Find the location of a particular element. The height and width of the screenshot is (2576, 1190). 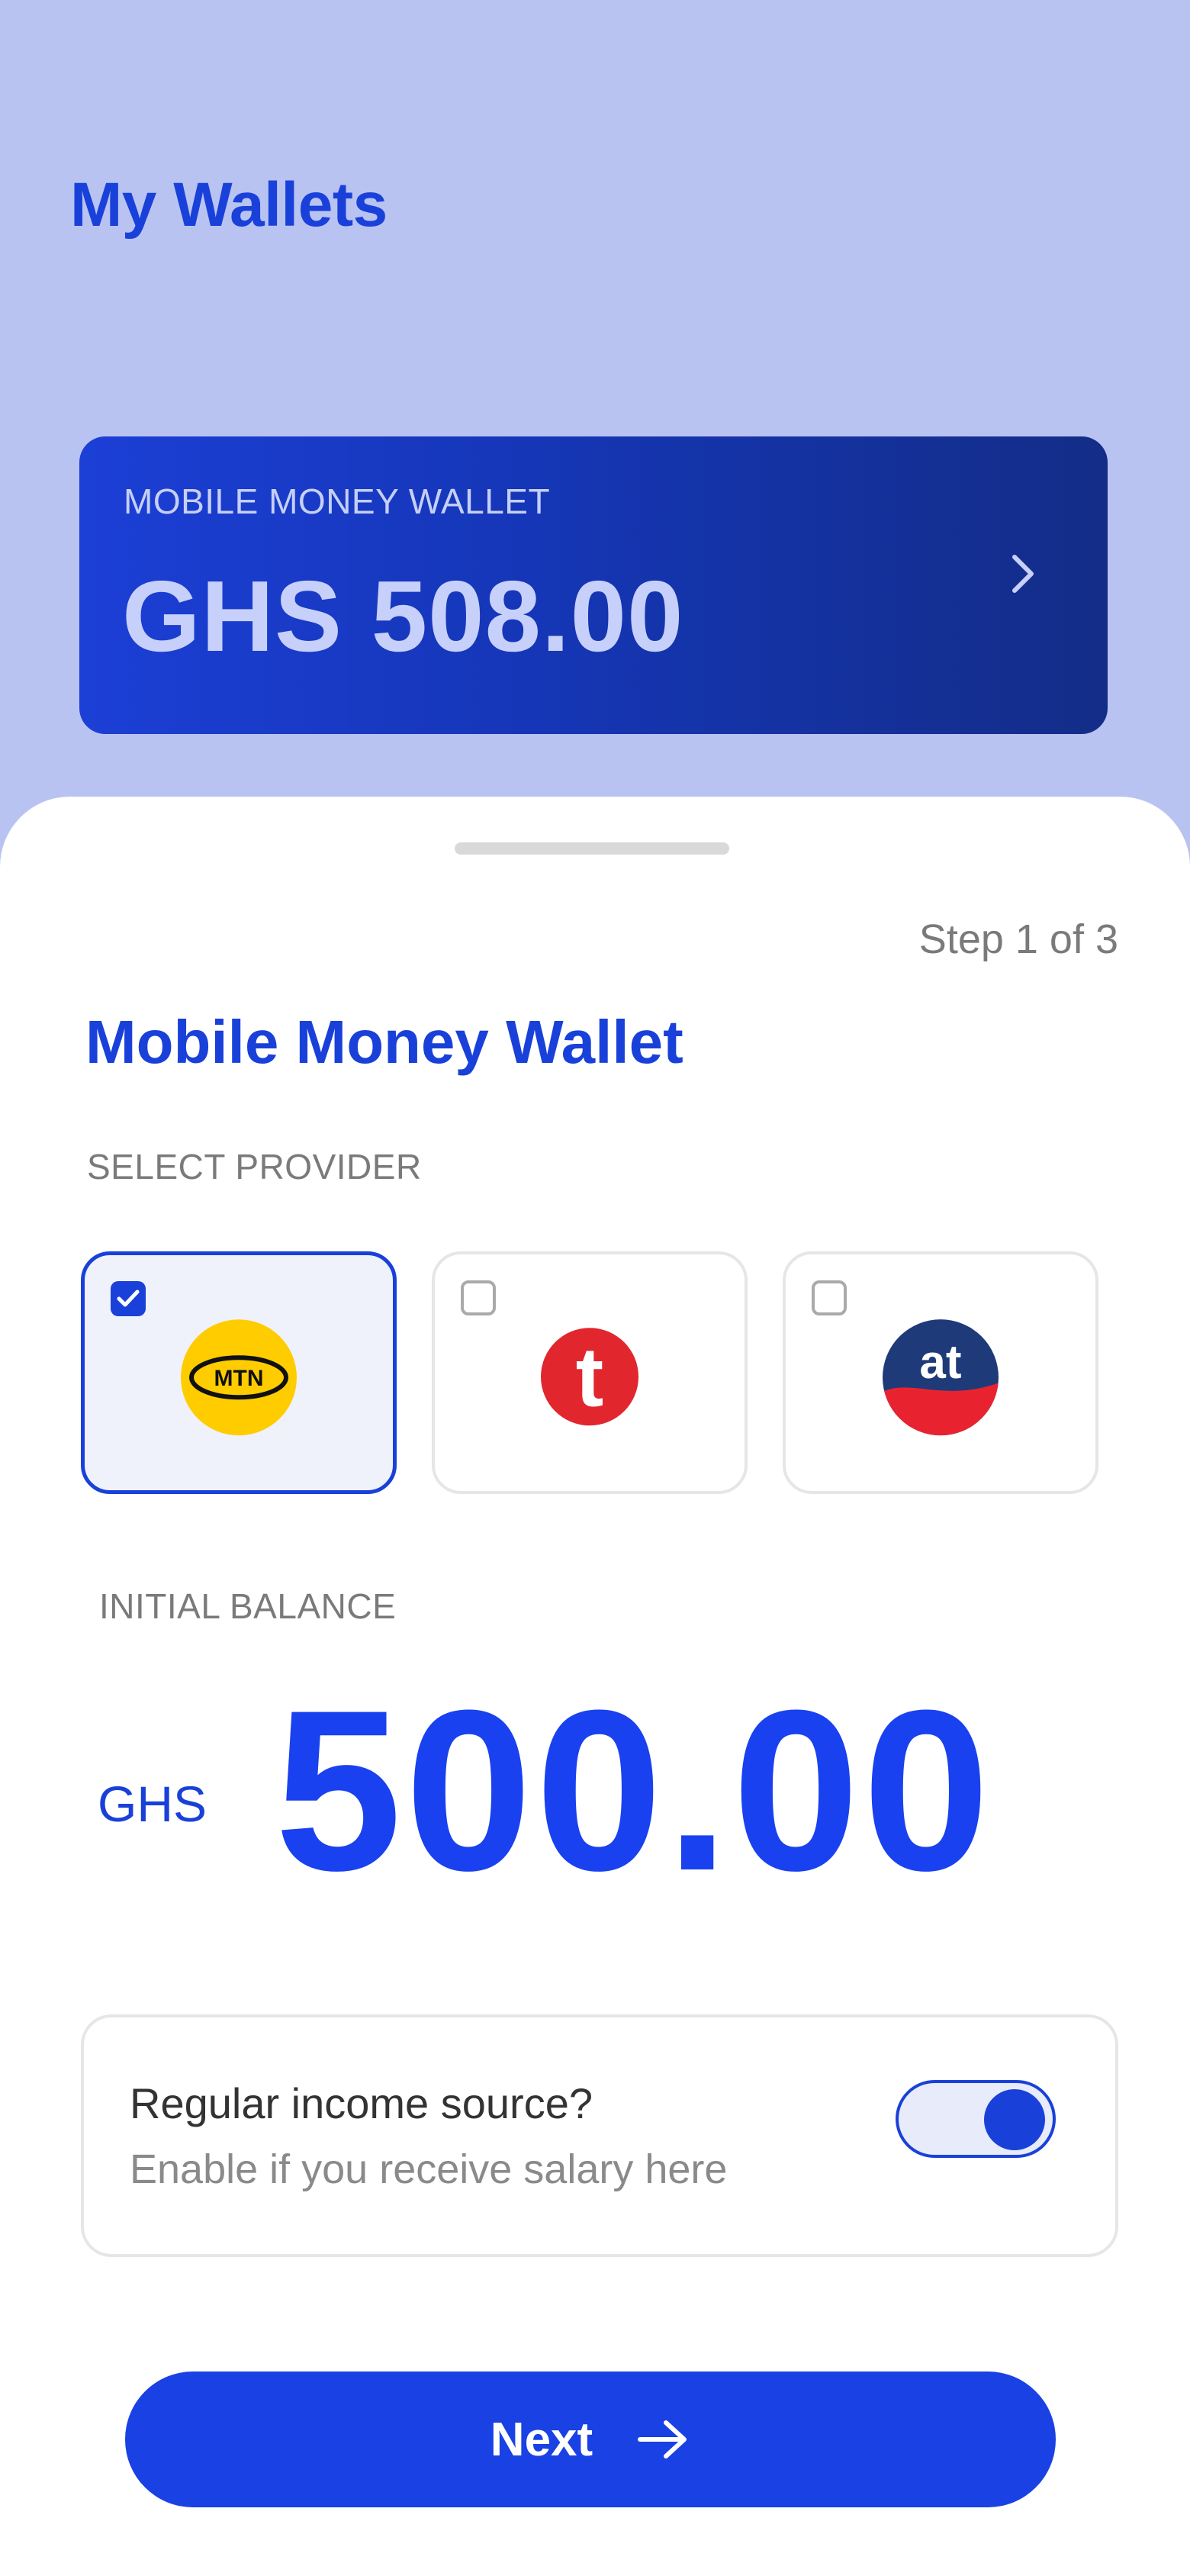

page-title: My Wallets is located at coordinates (229, 205).